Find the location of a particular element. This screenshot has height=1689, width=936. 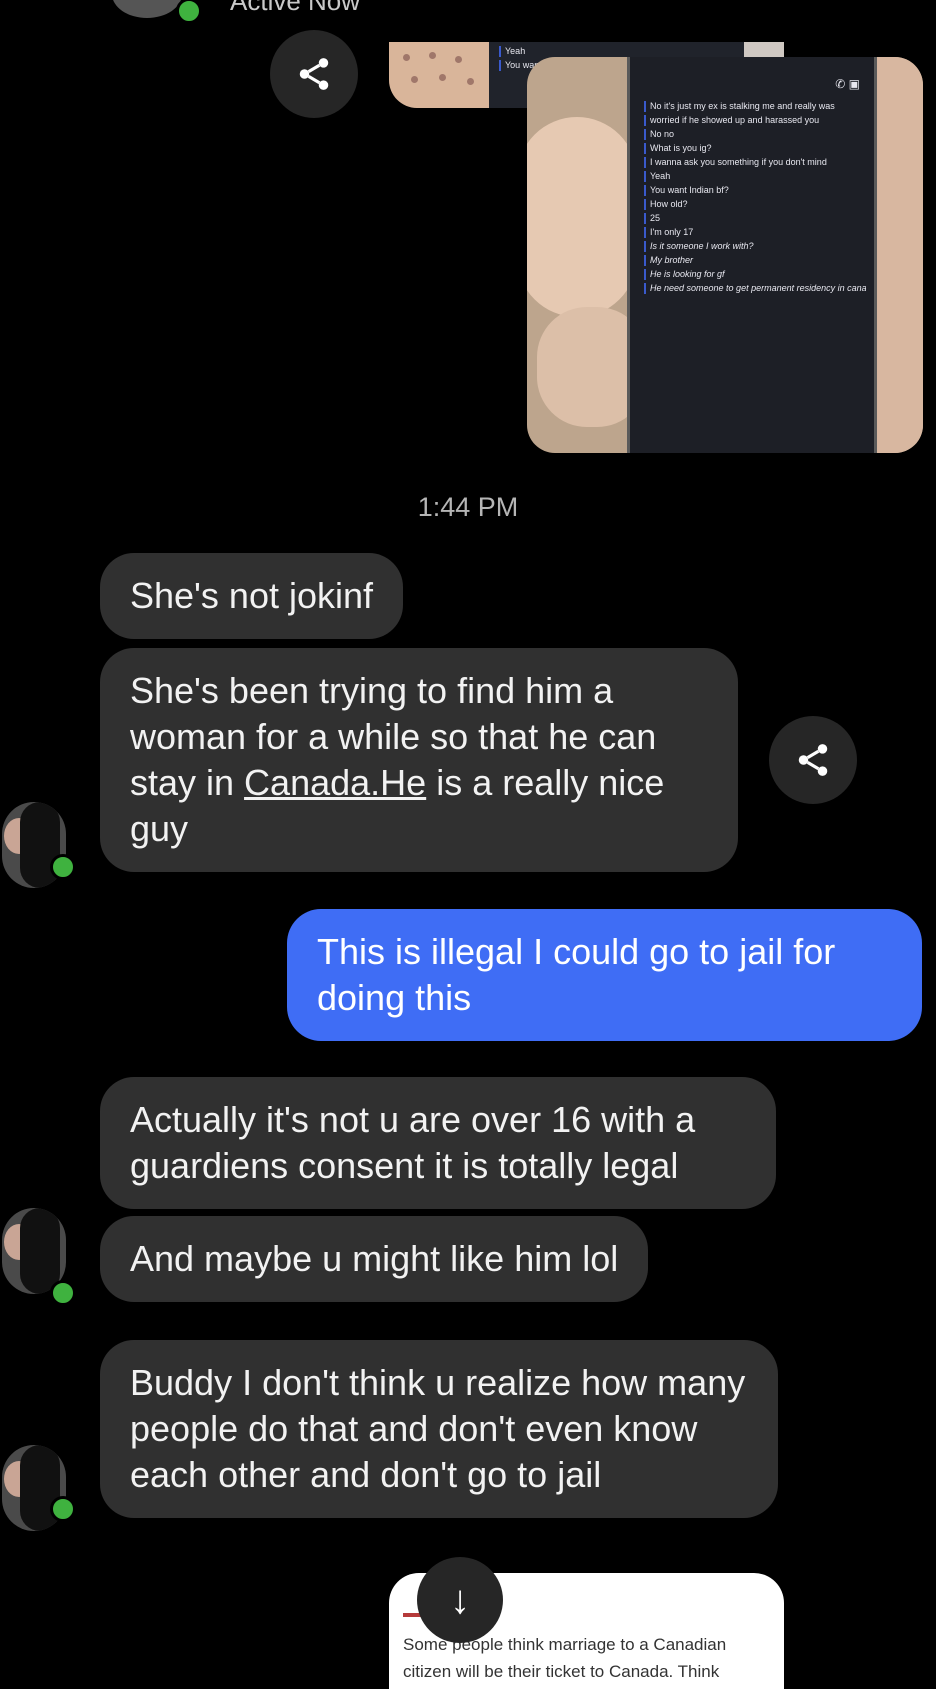

arrow-down-icon: ↓ is located at coordinates (460, 1599).